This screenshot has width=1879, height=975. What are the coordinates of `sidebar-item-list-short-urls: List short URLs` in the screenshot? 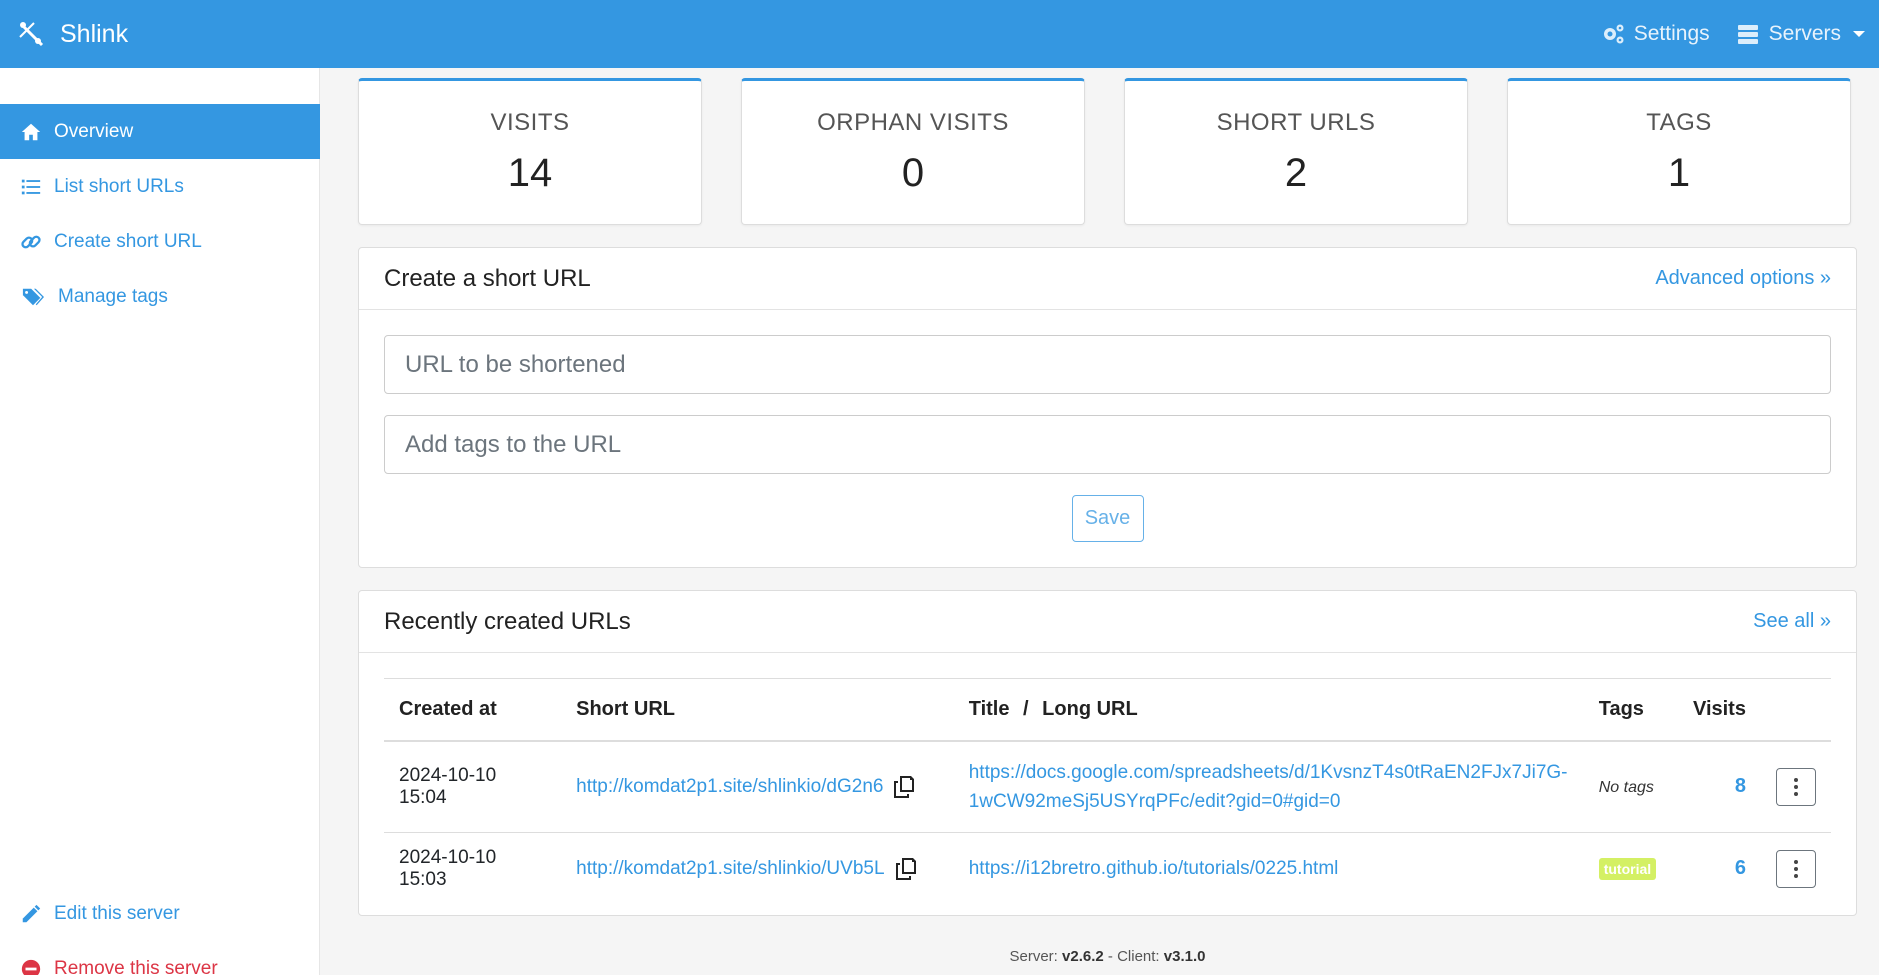 It's located at (160, 186).